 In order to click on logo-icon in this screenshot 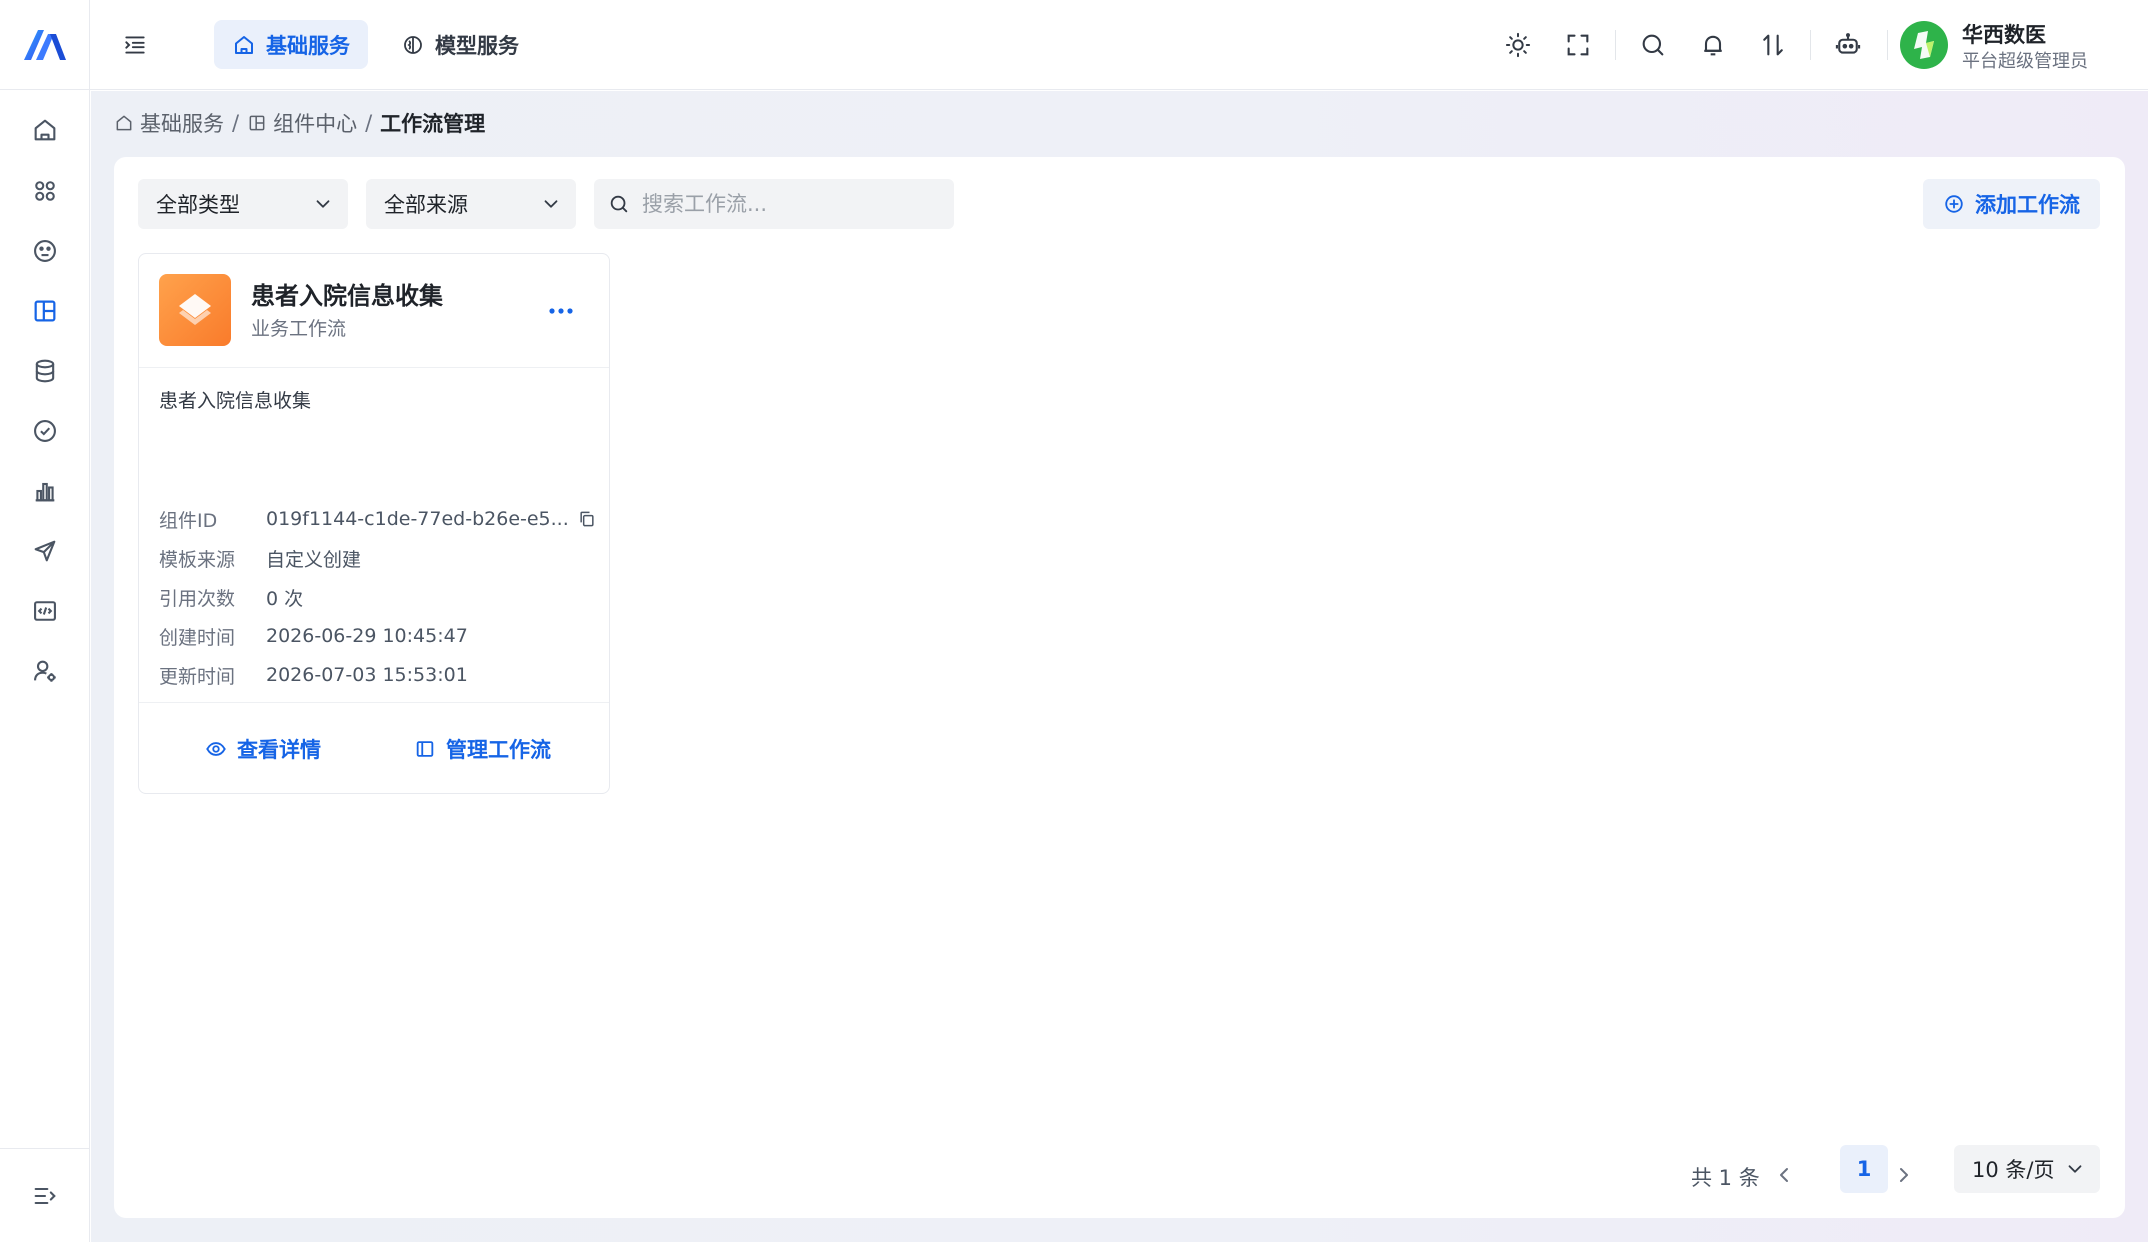, I will do `click(45, 44)`.